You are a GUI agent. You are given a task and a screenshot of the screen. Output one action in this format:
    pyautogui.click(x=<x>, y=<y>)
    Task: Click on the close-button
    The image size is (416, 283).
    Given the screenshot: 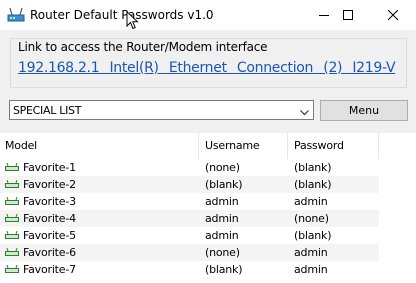 What is the action you would take?
    pyautogui.click(x=393, y=15)
    